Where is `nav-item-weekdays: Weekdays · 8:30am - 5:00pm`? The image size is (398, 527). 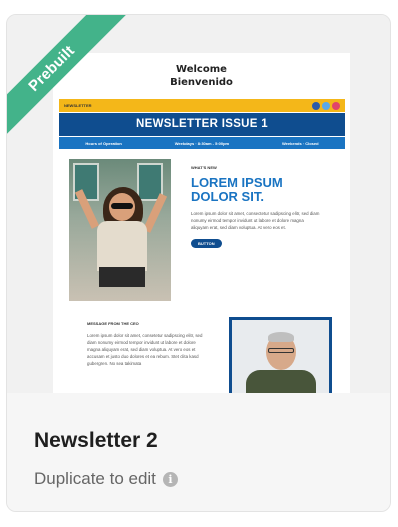
nav-item-weekdays: Weekdays · 8:30am - 5:00pm is located at coordinates (202, 143).